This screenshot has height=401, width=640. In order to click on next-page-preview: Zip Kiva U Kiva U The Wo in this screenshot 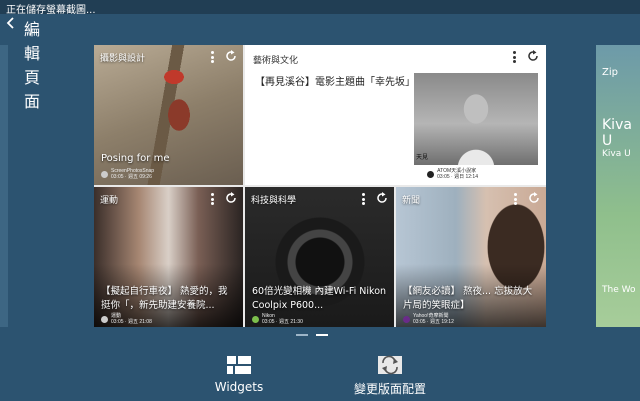, I will do `click(618, 186)`.